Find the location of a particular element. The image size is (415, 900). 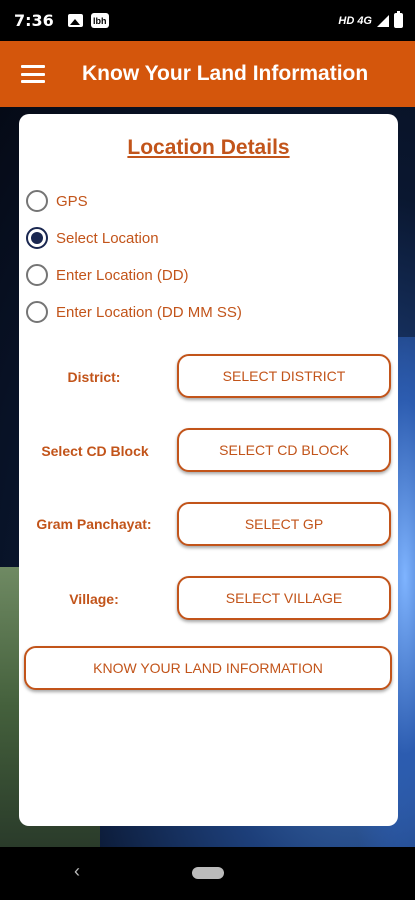

network-indicator: HD 4G is located at coordinates (355, 20).